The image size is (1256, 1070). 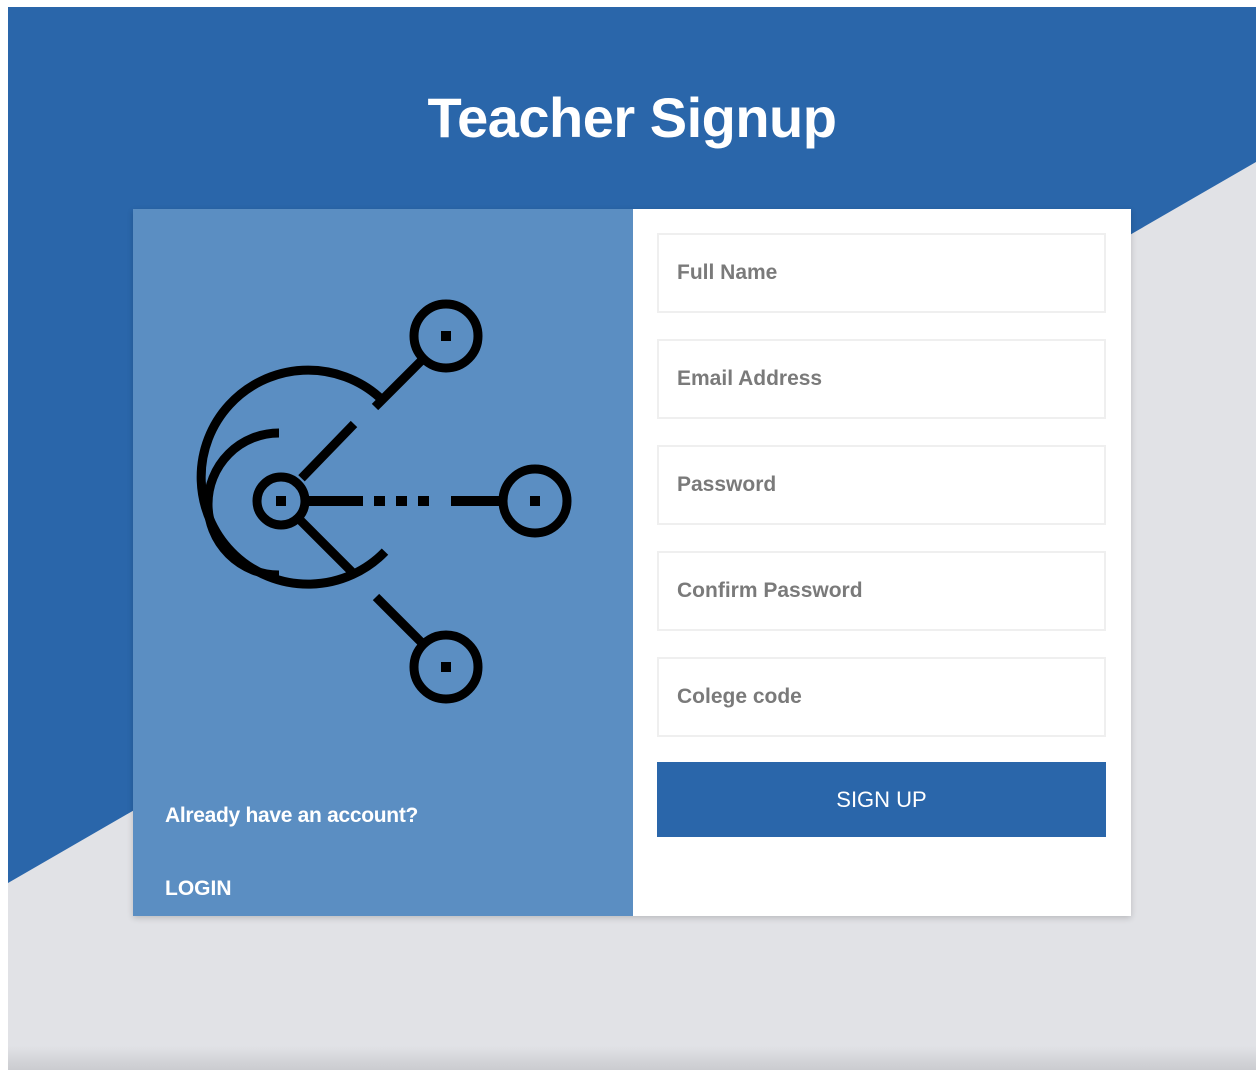 What do you see at coordinates (881, 485) in the screenshot?
I see `password-input` at bounding box center [881, 485].